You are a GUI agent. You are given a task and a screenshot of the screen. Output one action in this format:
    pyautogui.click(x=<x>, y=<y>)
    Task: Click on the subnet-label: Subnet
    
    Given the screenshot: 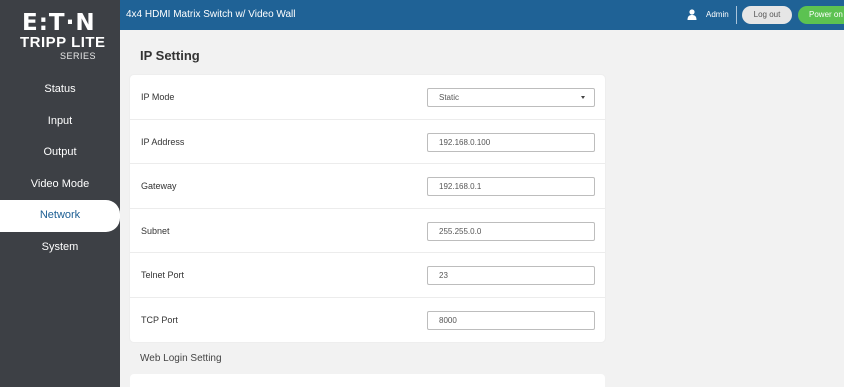 What is the action you would take?
    pyautogui.click(x=155, y=230)
    